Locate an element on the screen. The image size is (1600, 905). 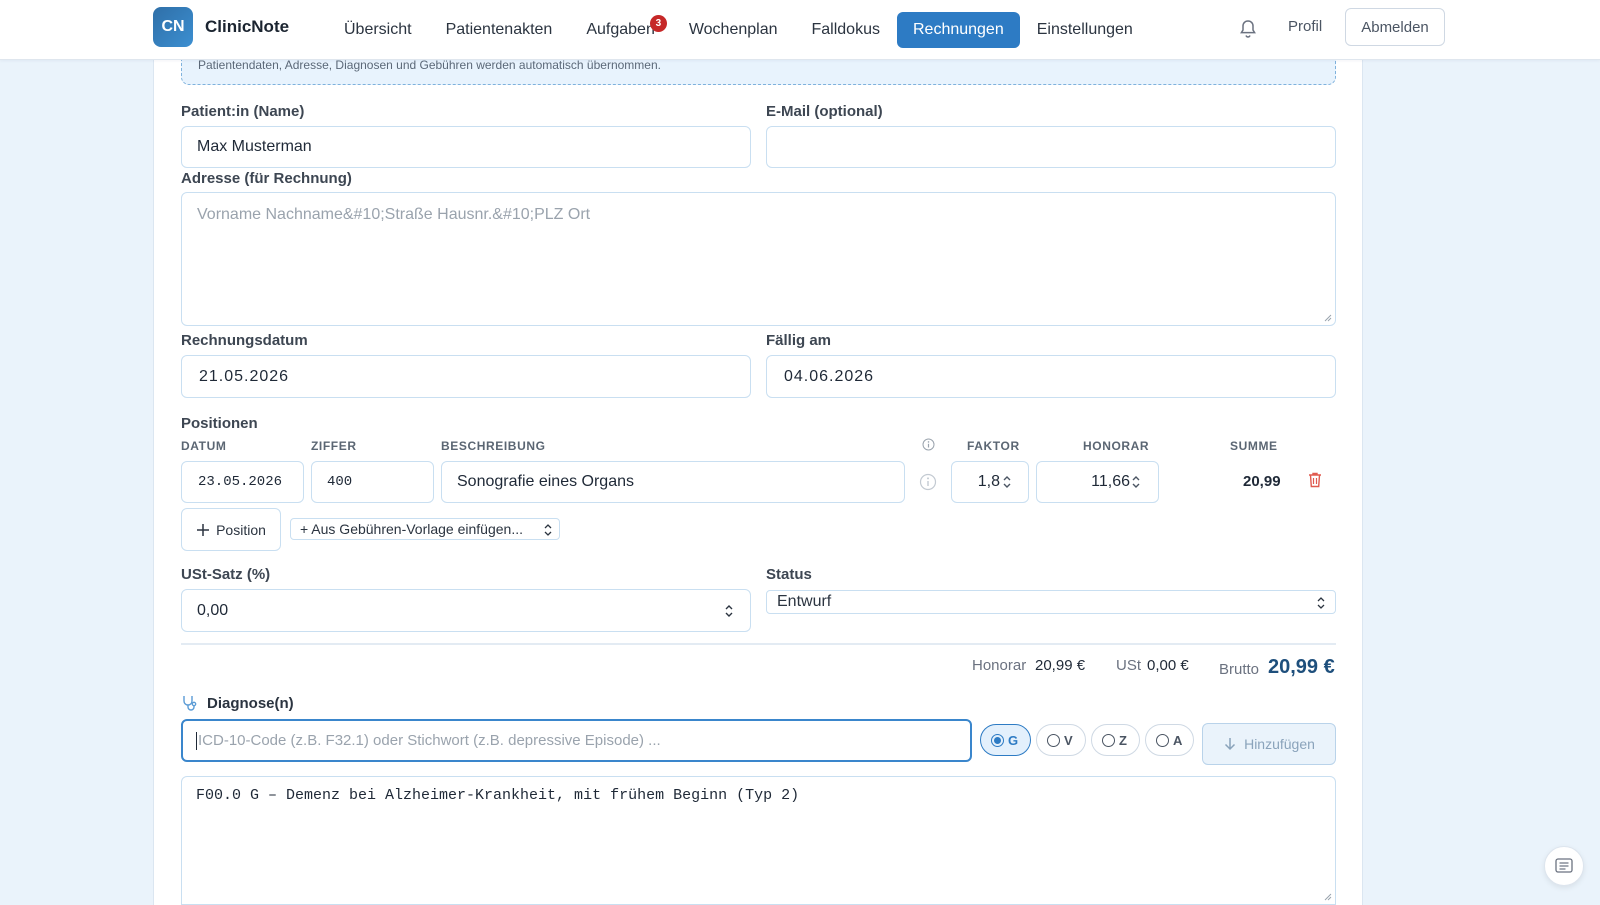
positions-title: Positionen is located at coordinates (219, 423).